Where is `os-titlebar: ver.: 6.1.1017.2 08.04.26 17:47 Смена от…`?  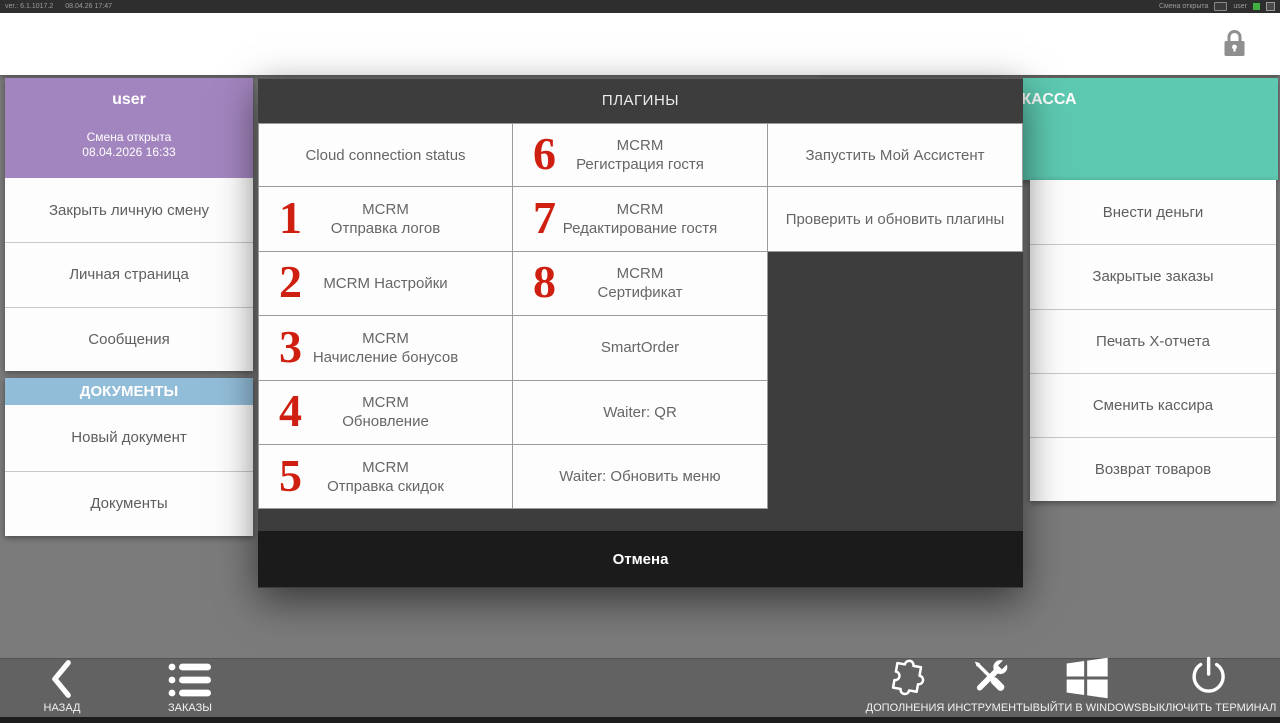 os-titlebar: ver.: 6.1.1017.2 08.04.26 17:47 Смена от… is located at coordinates (640, 6).